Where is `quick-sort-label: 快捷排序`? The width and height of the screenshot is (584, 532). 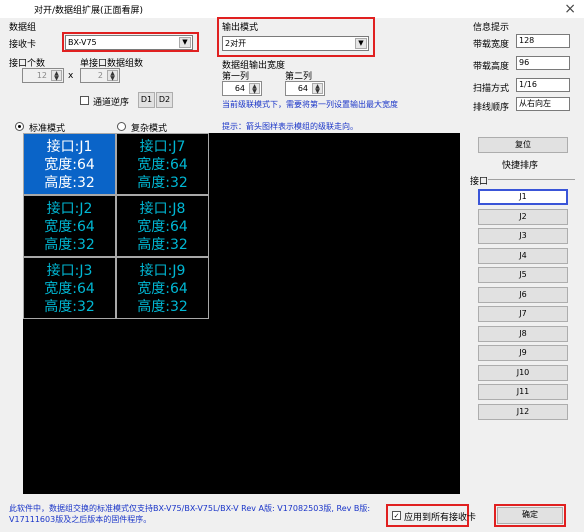 quick-sort-label: 快捷排序 is located at coordinates (520, 166).